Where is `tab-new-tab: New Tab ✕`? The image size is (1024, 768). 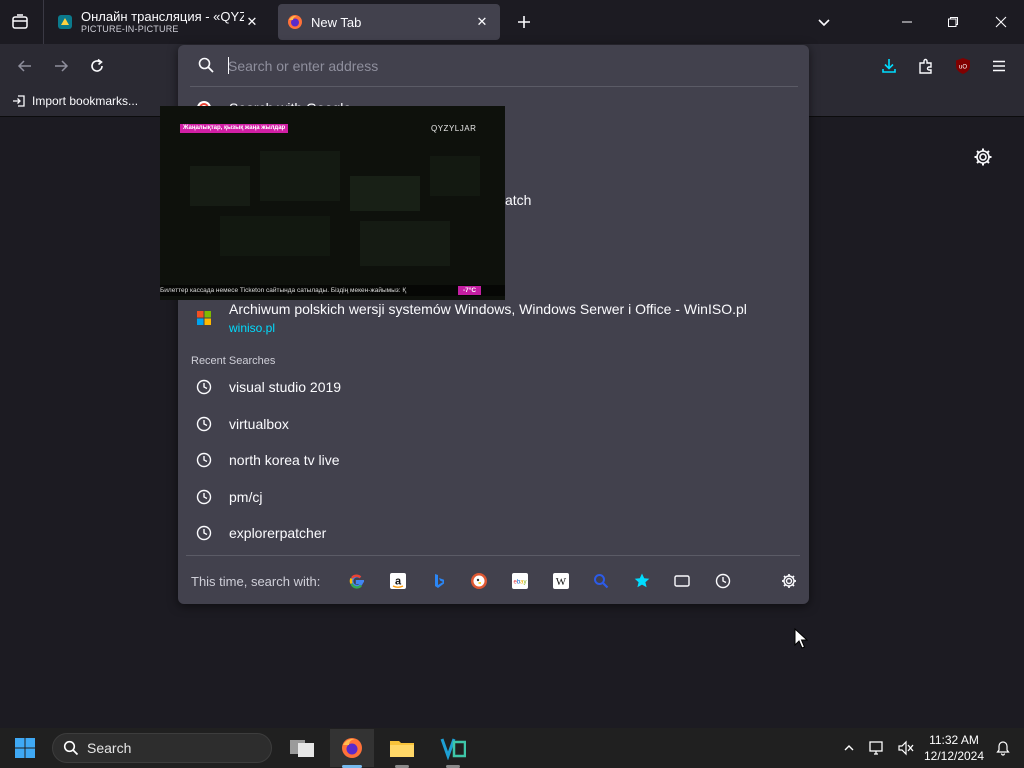
tab-new-tab: New Tab ✕ is located at coordinates (389, 22).